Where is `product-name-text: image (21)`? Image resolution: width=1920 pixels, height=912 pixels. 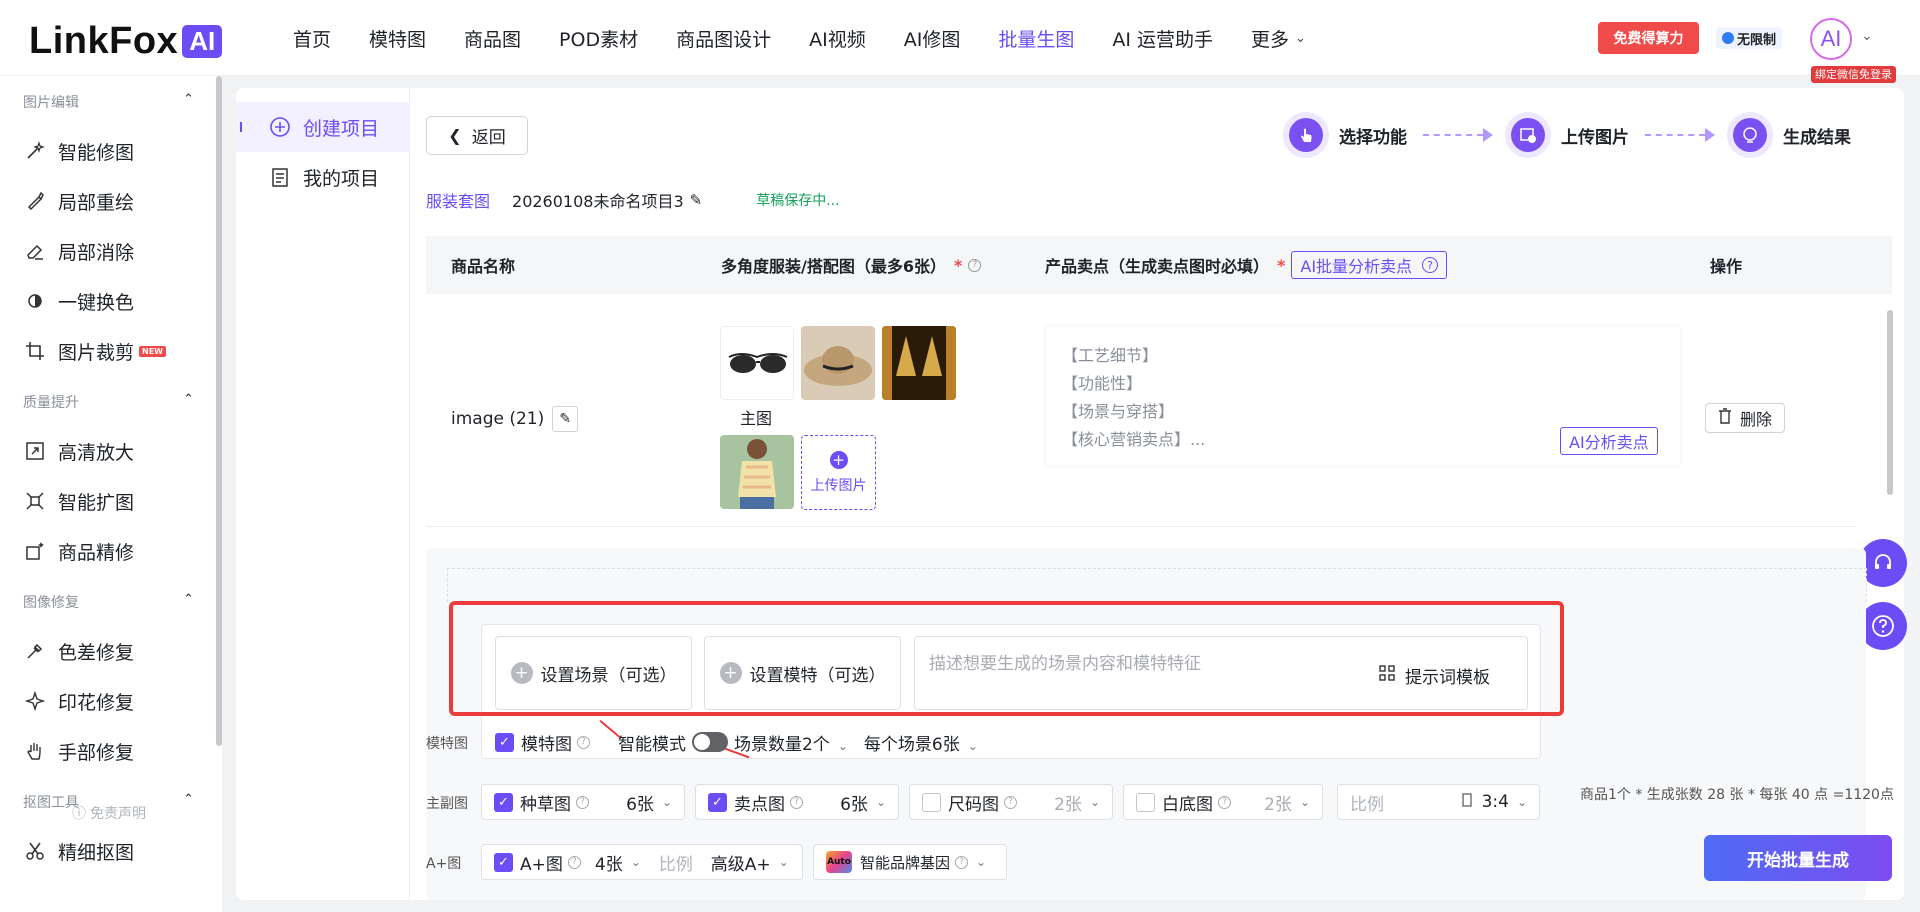 product-name-text: image (21) is located at coordinates (498, 419).